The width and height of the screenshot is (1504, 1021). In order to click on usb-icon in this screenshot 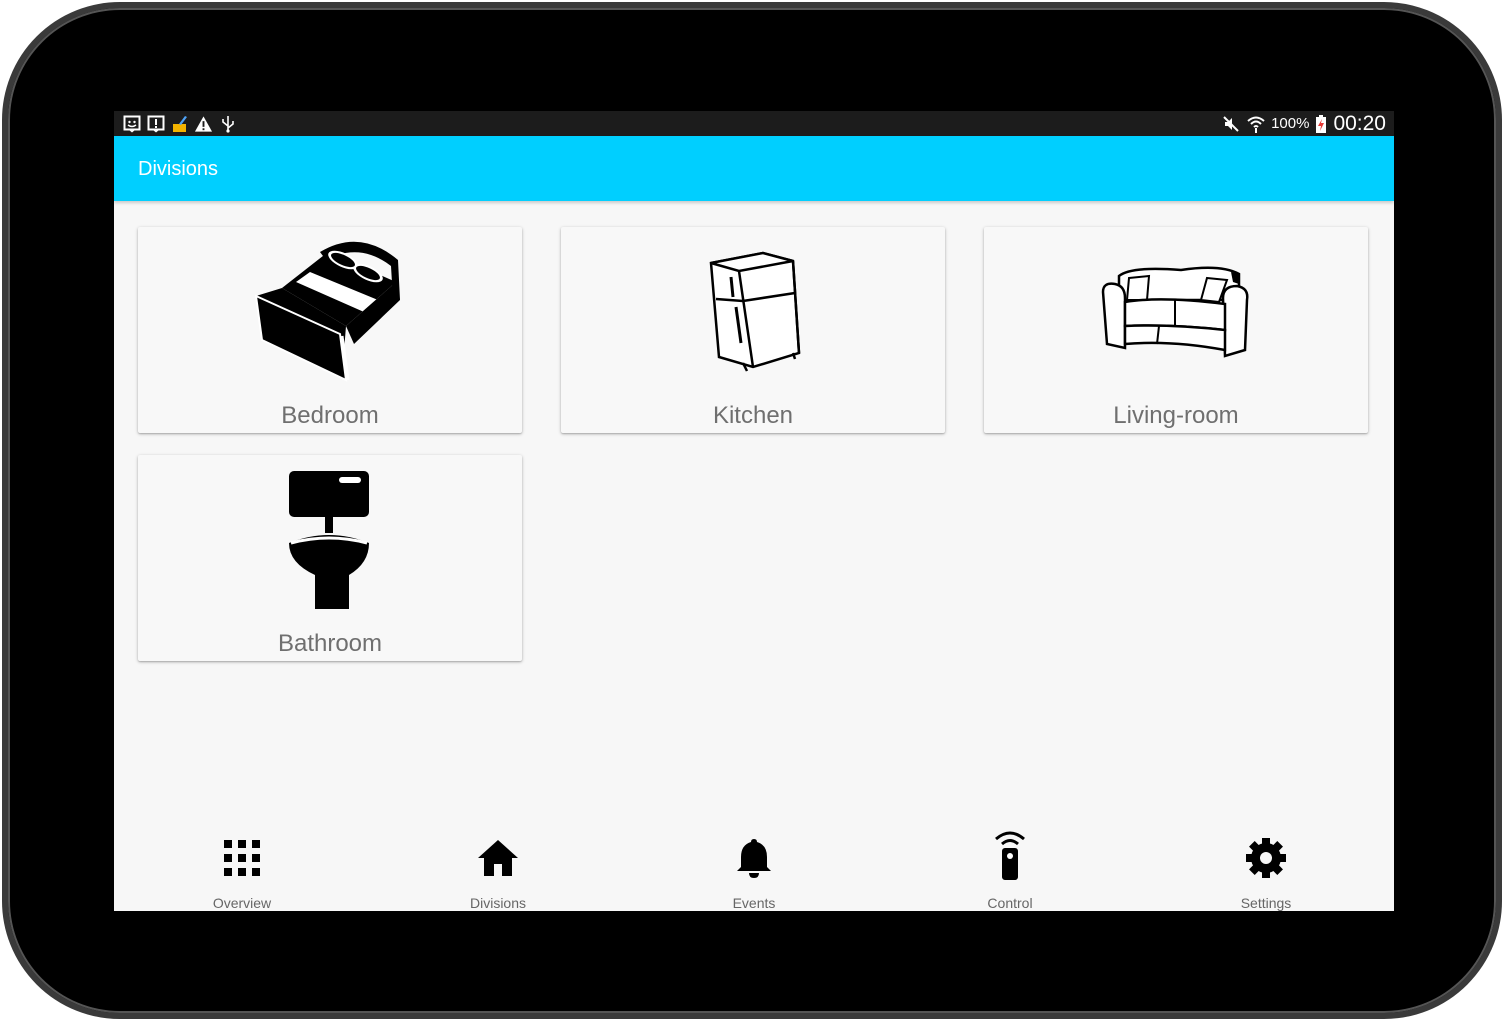, I will do `click(227, 123)`.